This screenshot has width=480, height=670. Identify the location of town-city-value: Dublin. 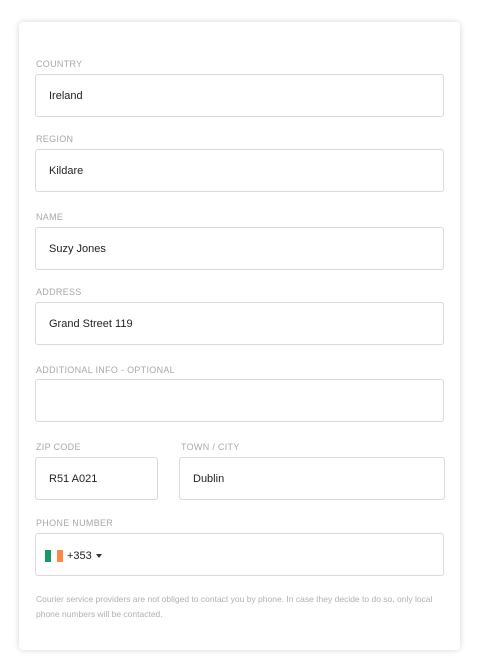
(209, 479).